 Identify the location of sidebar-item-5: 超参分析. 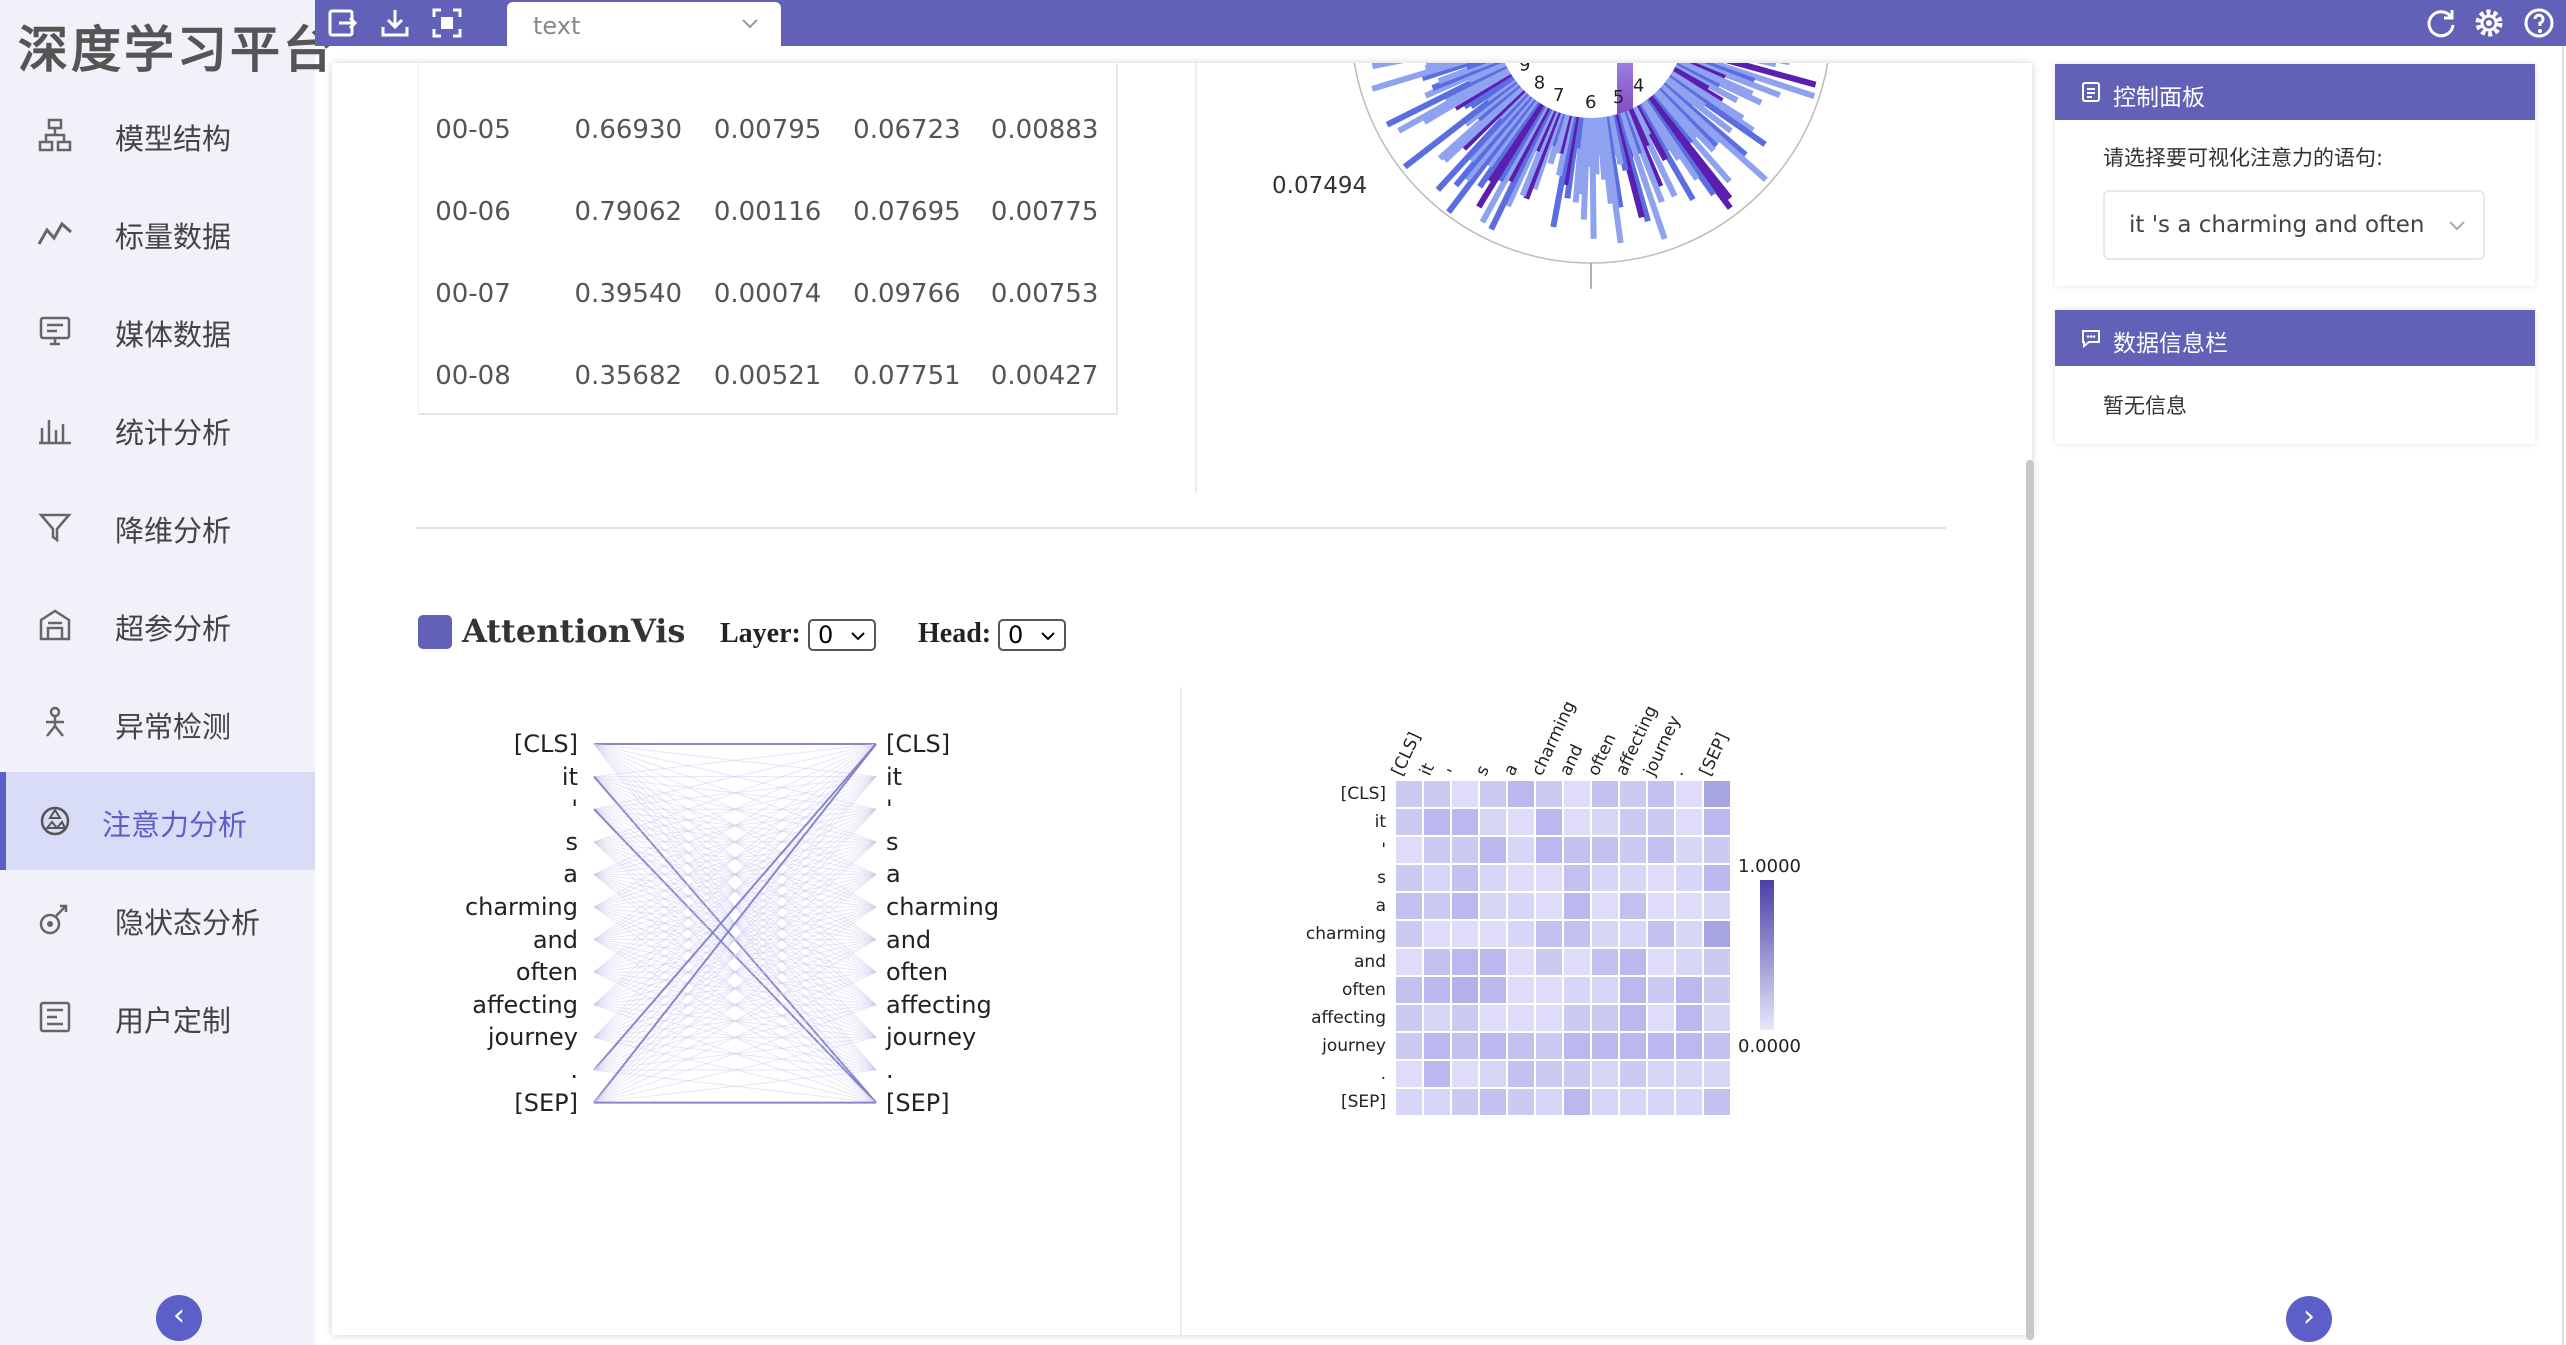
(157, 625).